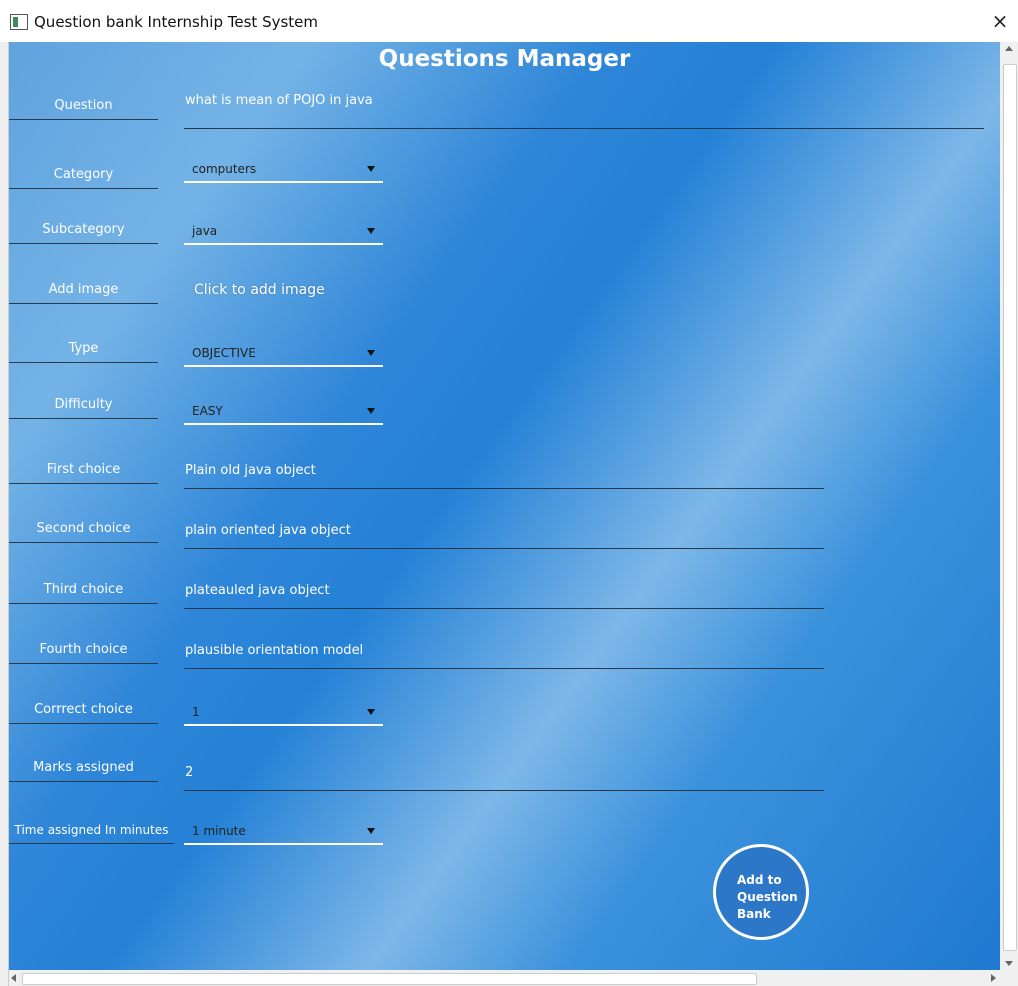  What do you see at coordinates (283, 171) in the screenshot?
I see `category-select: computers` at bounding box center [283, 171].